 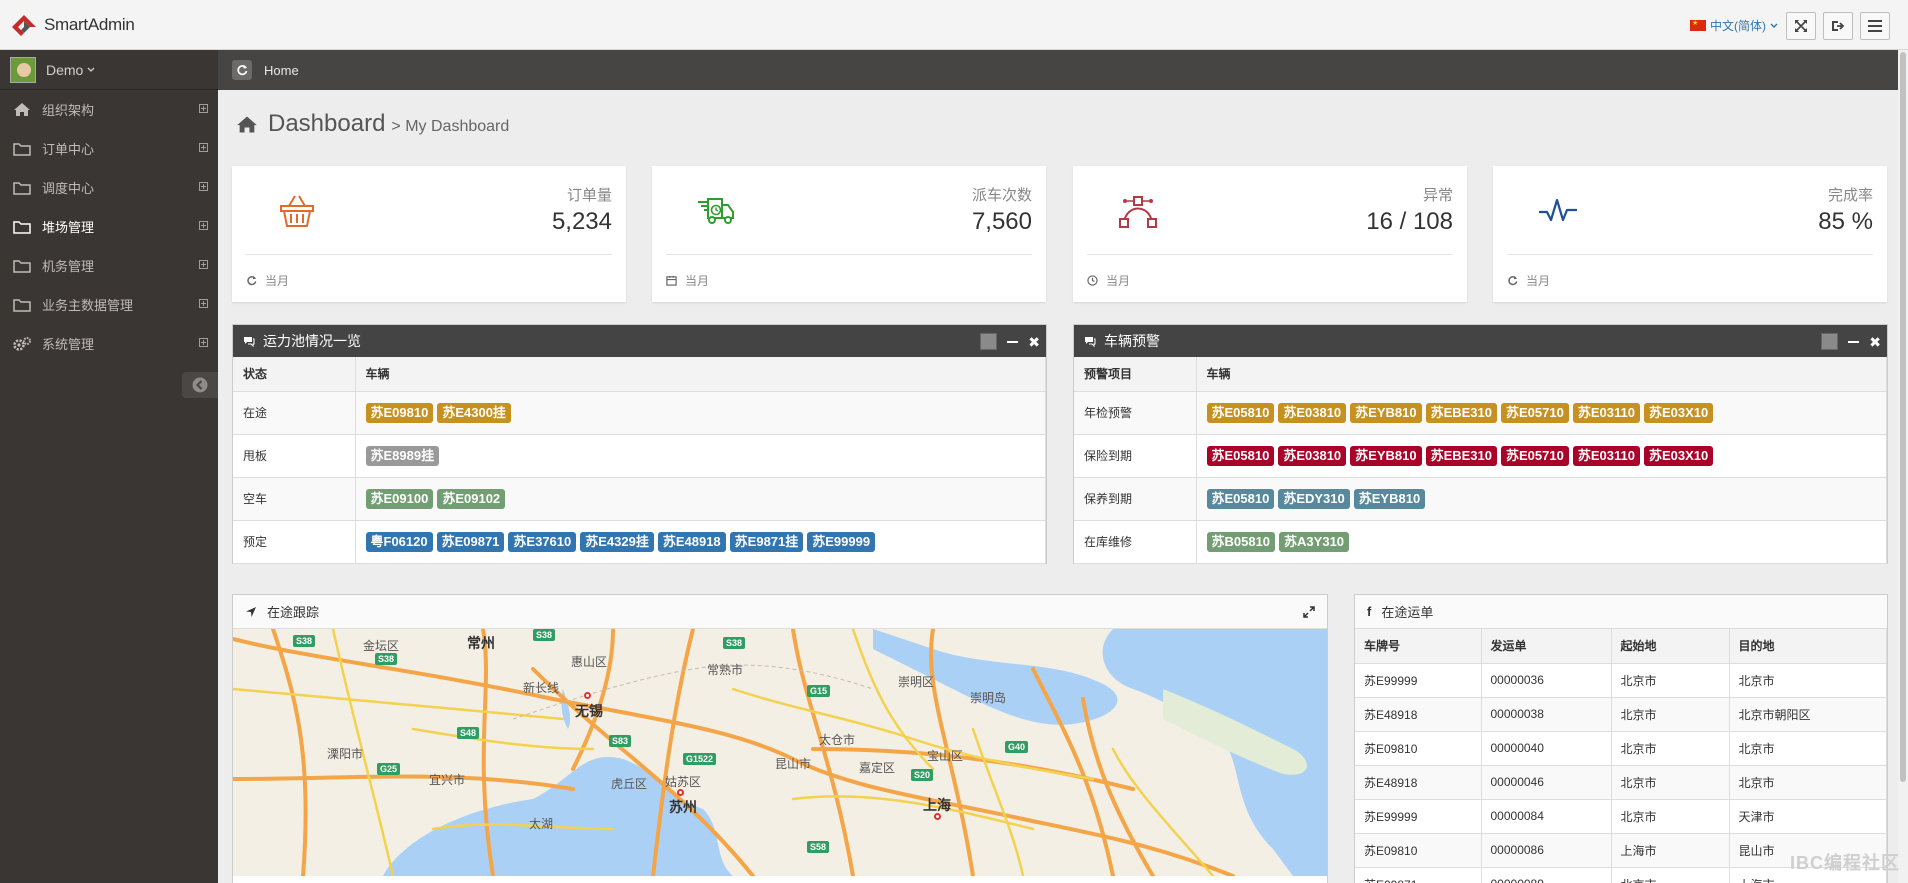 I want to click on user-menu: Demo, so click(x=109, y=70).